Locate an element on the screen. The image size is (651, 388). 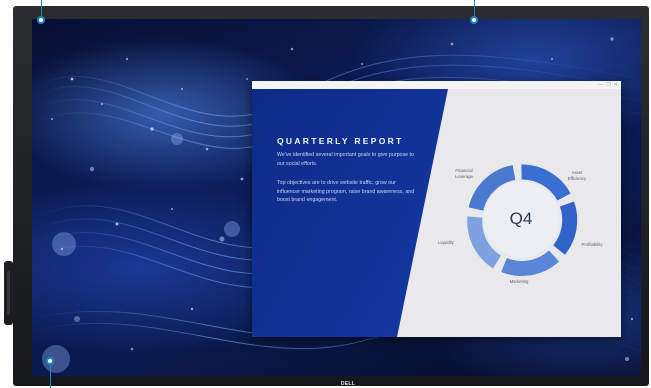
minimize-icon: — is located at coordinates (600, 85).